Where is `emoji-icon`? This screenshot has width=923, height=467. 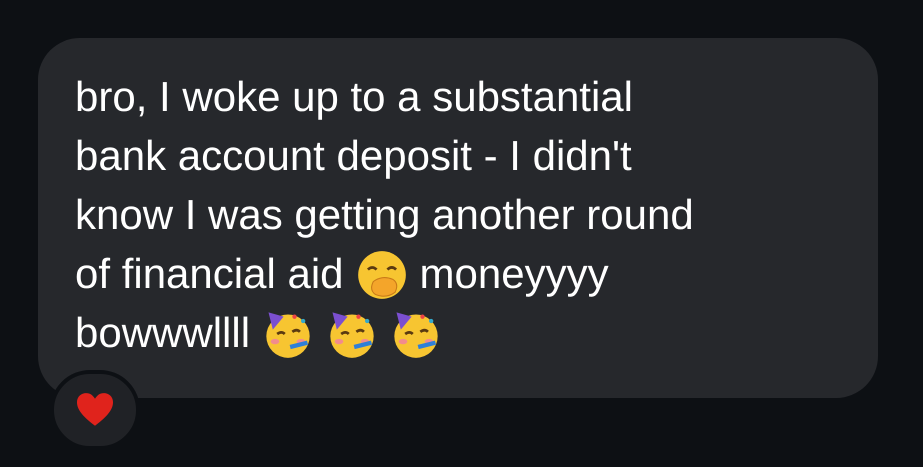 emoji-icon is located at coordinates (382, 274).